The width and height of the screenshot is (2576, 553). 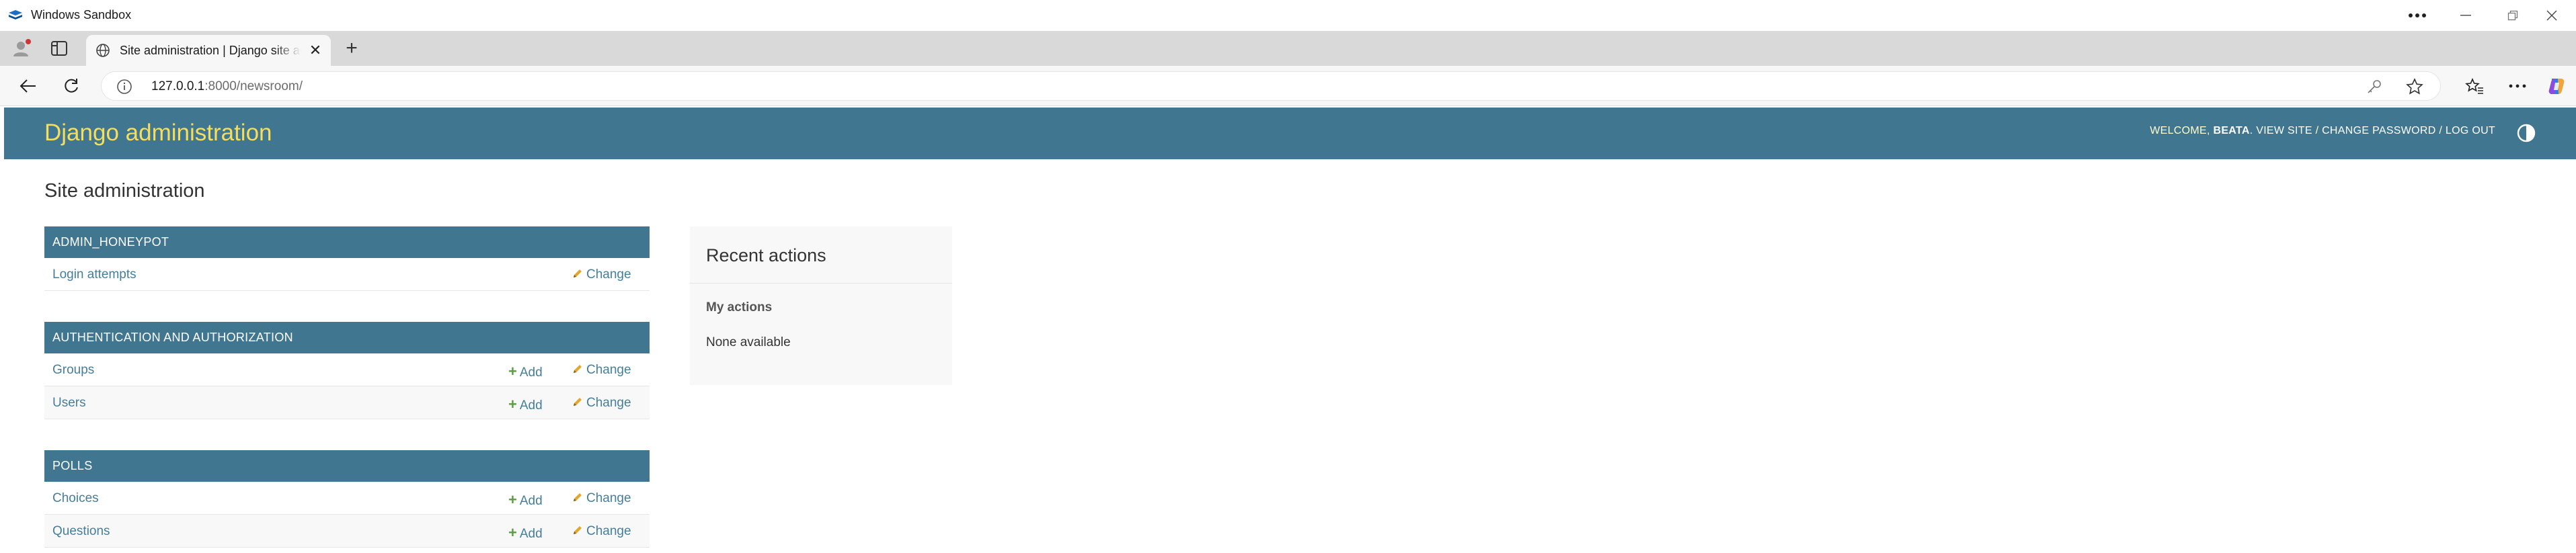 What do you see at coordinates (347, 337) in the screenshot?
I see `module-caption: AUTHENTICATION AND AUTHORIZATION` at bounding box center [347, 337].